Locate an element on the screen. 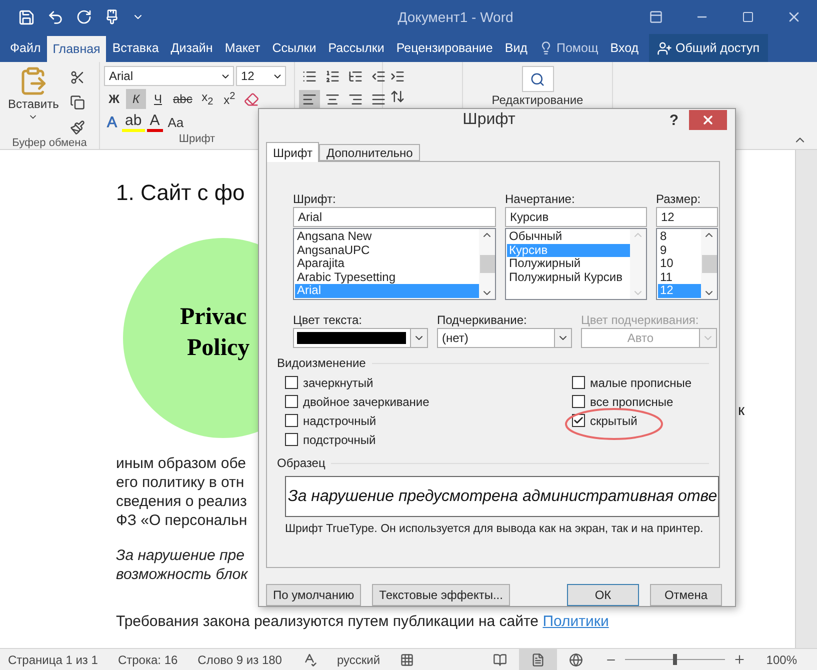  book-icon is located at coordinates (500, 659).